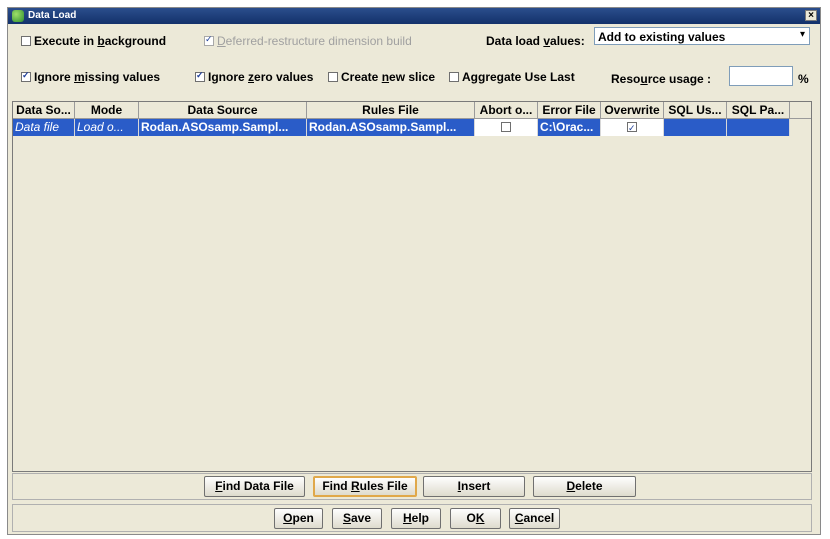 The width and height of the screenshot is (830, 539). What do you see at coordinates (365, 486) in the screenshot?
I see `find-rules-file-button: Find Rules File` at bounding box center [365, 486].